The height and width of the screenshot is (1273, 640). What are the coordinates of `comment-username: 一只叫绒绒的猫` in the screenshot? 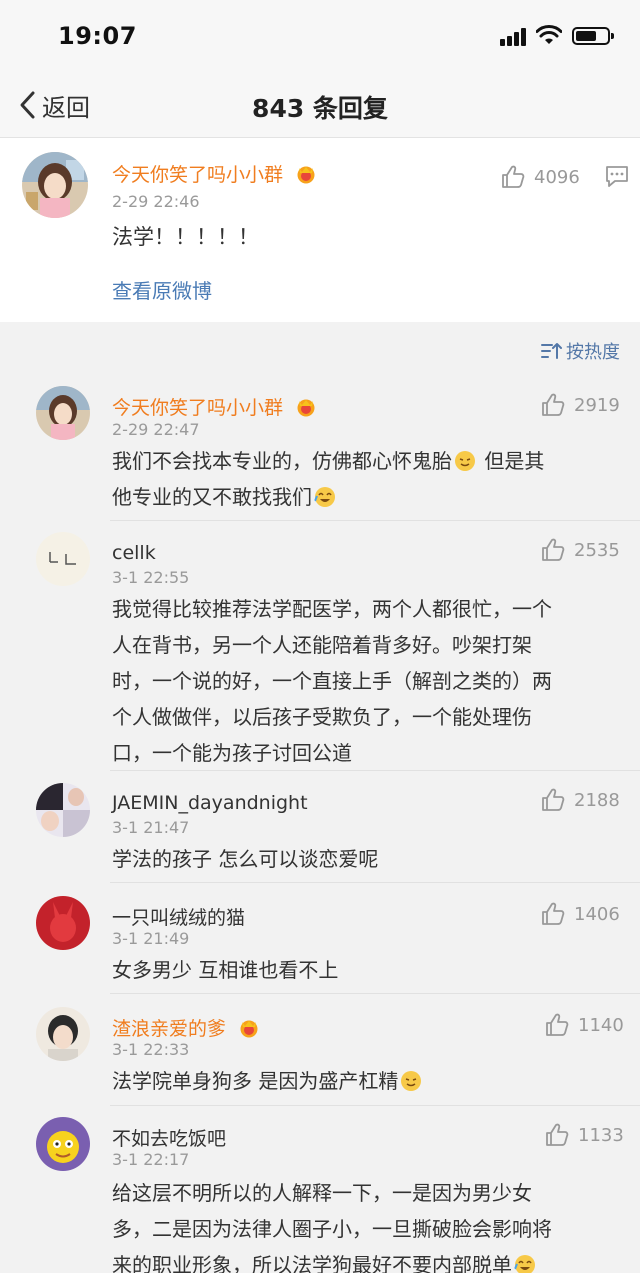 It's located at (178, 916).